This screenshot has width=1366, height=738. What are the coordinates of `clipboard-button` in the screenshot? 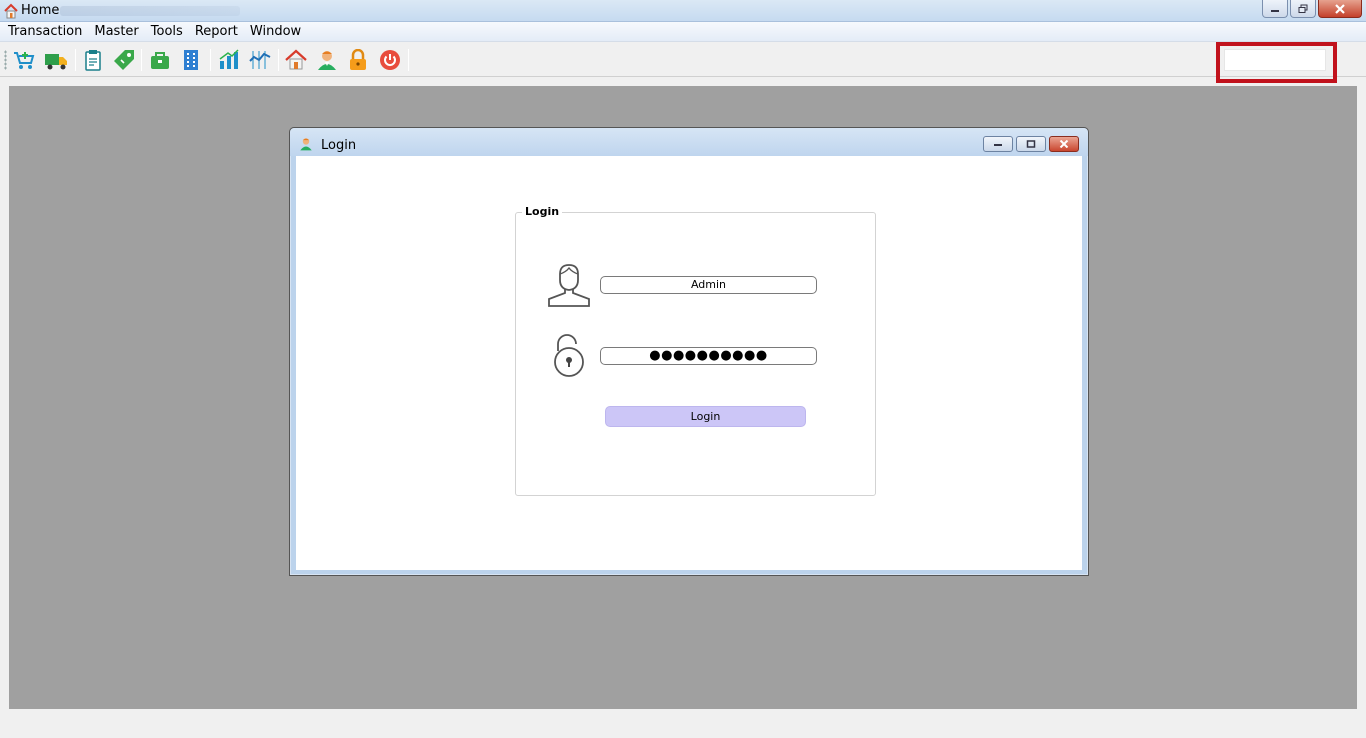 It's located at (93, 60).